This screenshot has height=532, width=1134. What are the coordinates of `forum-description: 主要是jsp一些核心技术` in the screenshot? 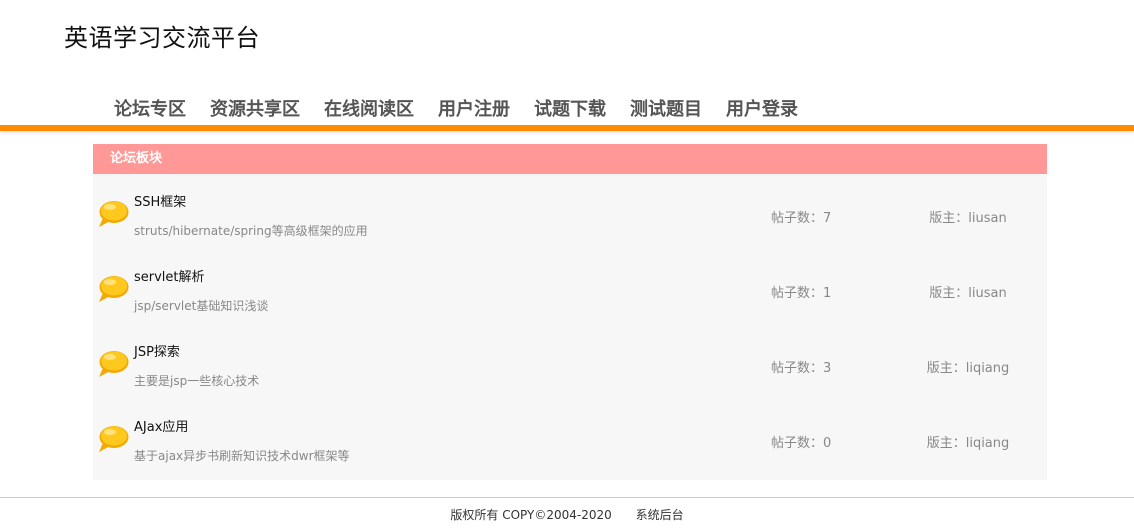 It's located at (197, 381).